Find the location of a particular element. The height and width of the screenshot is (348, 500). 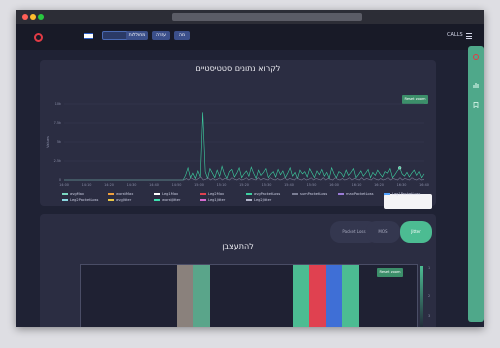

x-tick-label: 14:50 is located at coordinates (177, 185).